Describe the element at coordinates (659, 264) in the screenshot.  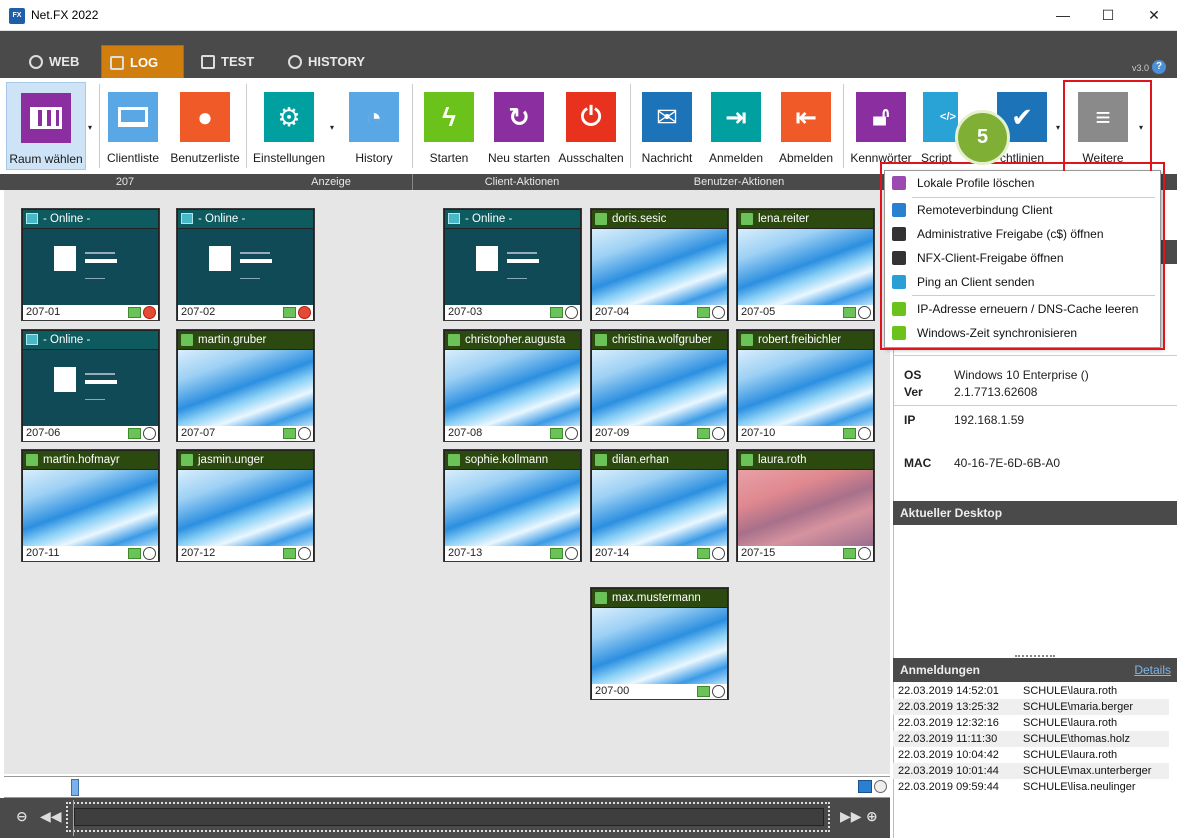
I see `client-tile: doris.sesic 207-04` at that location.